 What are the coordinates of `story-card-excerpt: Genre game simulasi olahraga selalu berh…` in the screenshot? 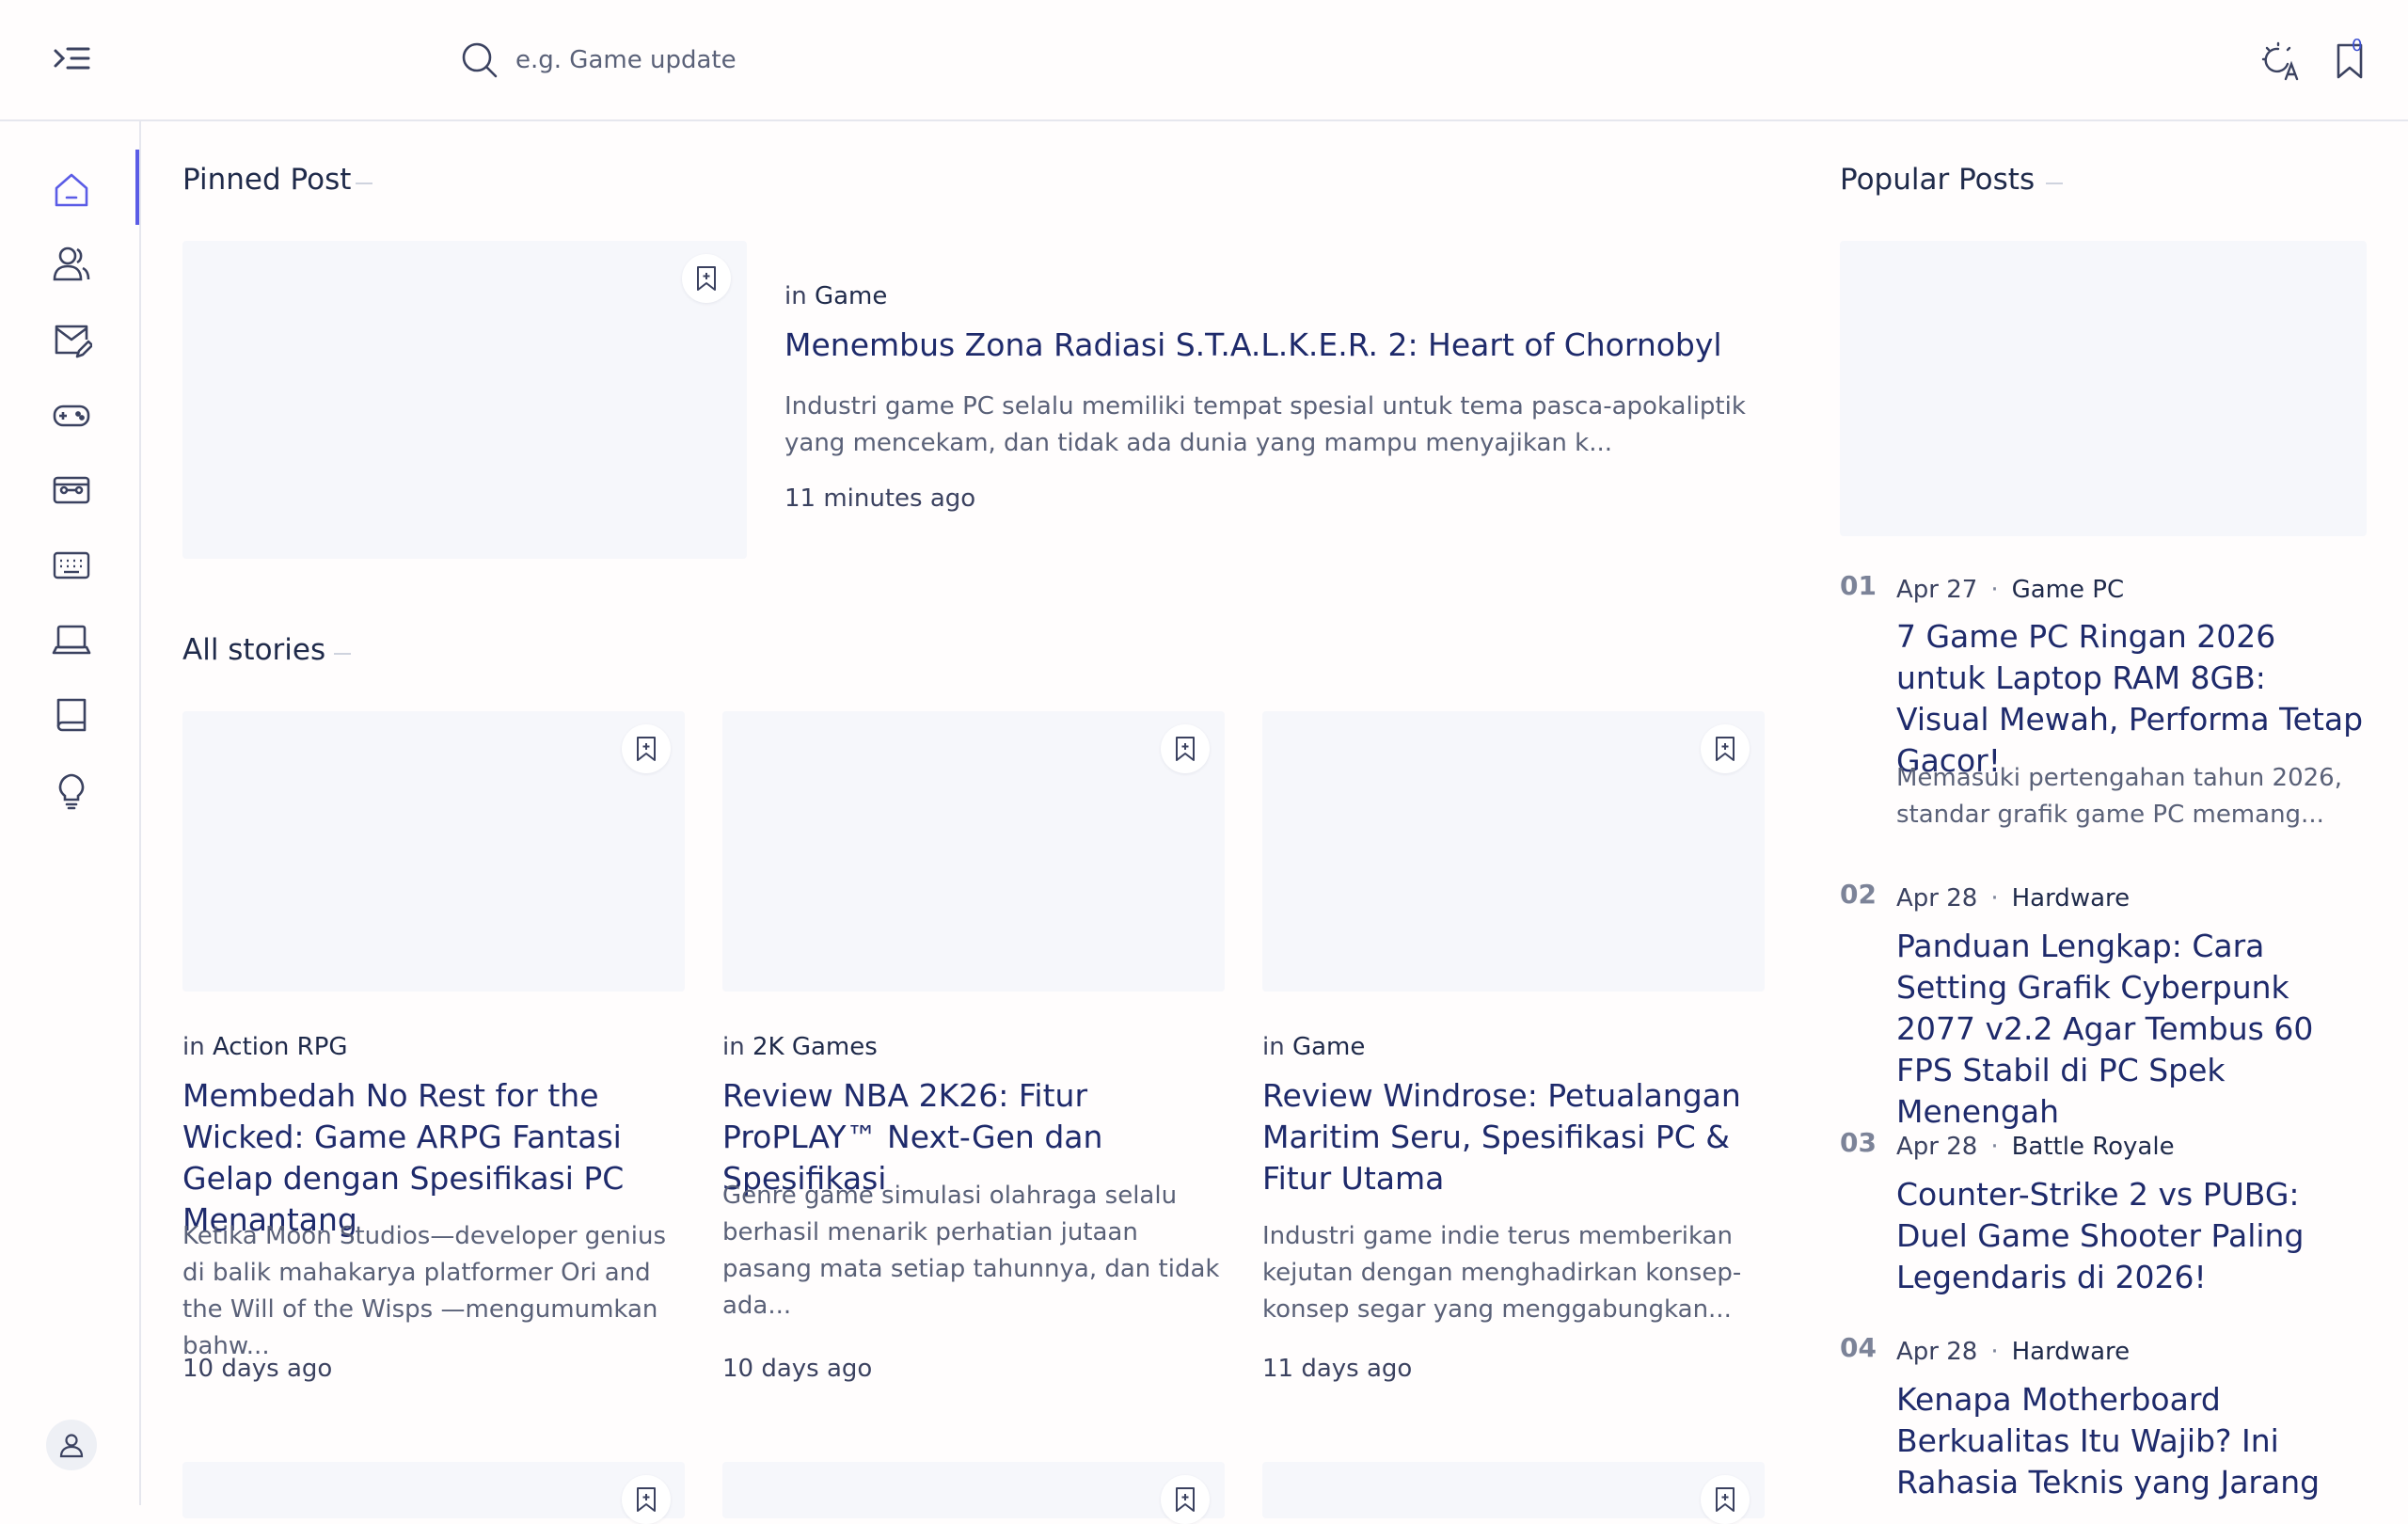 It's located at (971, 1251).